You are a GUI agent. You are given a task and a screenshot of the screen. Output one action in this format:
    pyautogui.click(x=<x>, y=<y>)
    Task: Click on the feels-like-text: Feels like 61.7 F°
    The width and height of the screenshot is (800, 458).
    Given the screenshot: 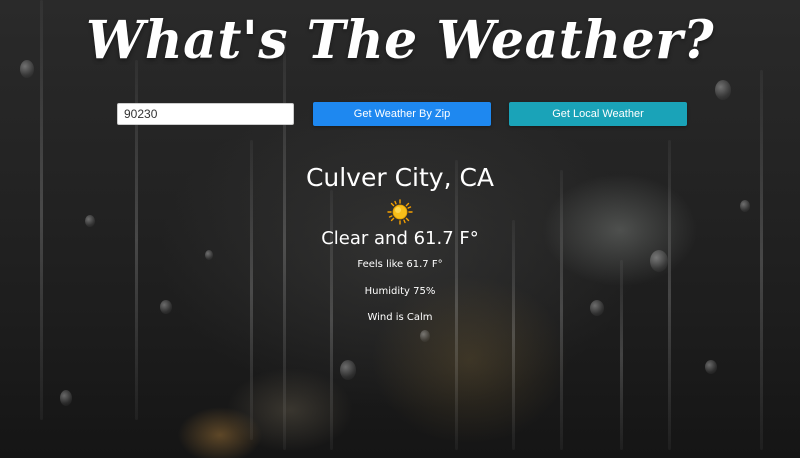 What is the action you would take?
    pyautogui.click(x=400, y=264)
    